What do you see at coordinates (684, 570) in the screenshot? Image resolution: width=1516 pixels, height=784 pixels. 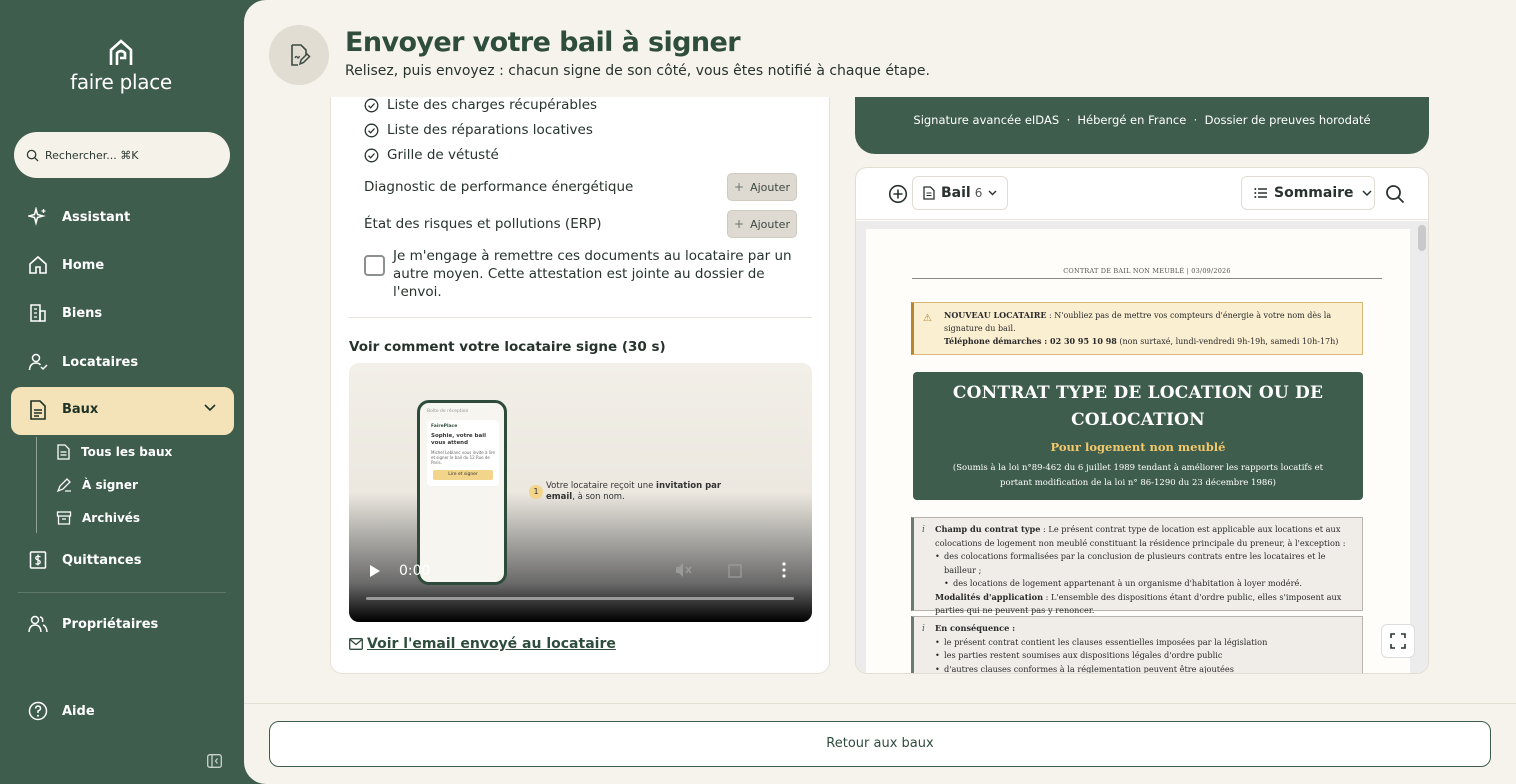 I see `mute-icon` at bounding box center [684, 570].